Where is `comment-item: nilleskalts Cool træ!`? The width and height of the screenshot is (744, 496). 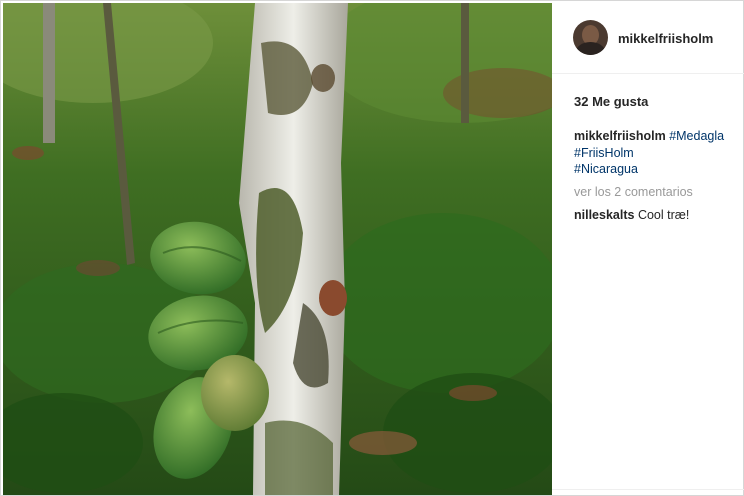
comment-item: nilleskalts Cool træ! is located at coordinates (631, 215).